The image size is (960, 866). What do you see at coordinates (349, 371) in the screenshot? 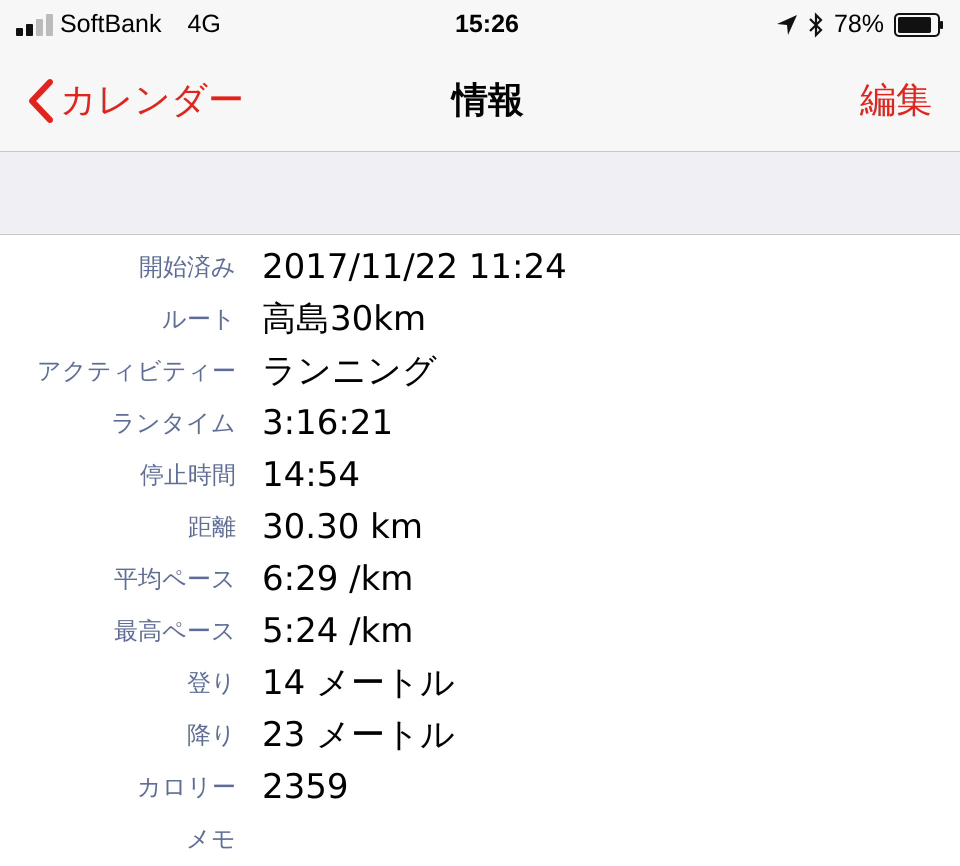
I see `field-value: ランニング` at bounding box center [349, 371].